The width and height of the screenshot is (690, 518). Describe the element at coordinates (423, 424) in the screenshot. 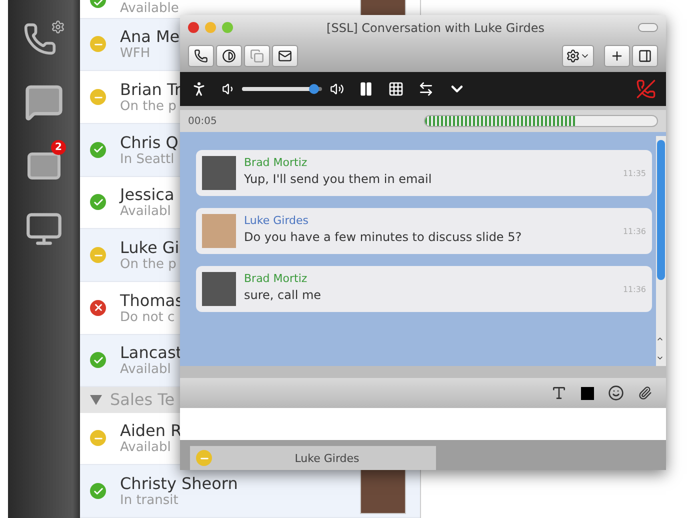

I see `message-input` at that location.